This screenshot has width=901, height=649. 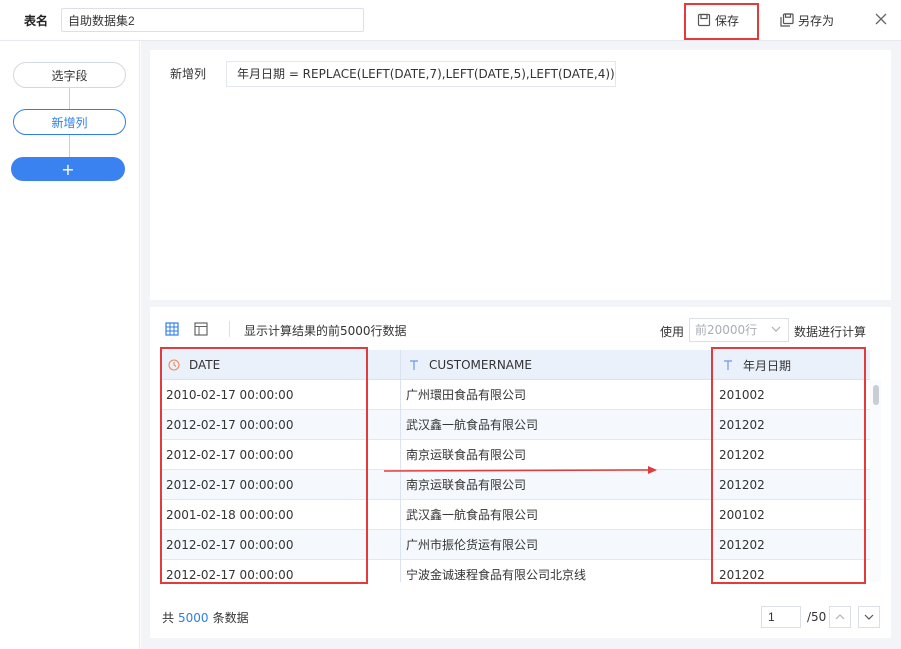 I want to click on next-page-button, so click(x=869, y=617).